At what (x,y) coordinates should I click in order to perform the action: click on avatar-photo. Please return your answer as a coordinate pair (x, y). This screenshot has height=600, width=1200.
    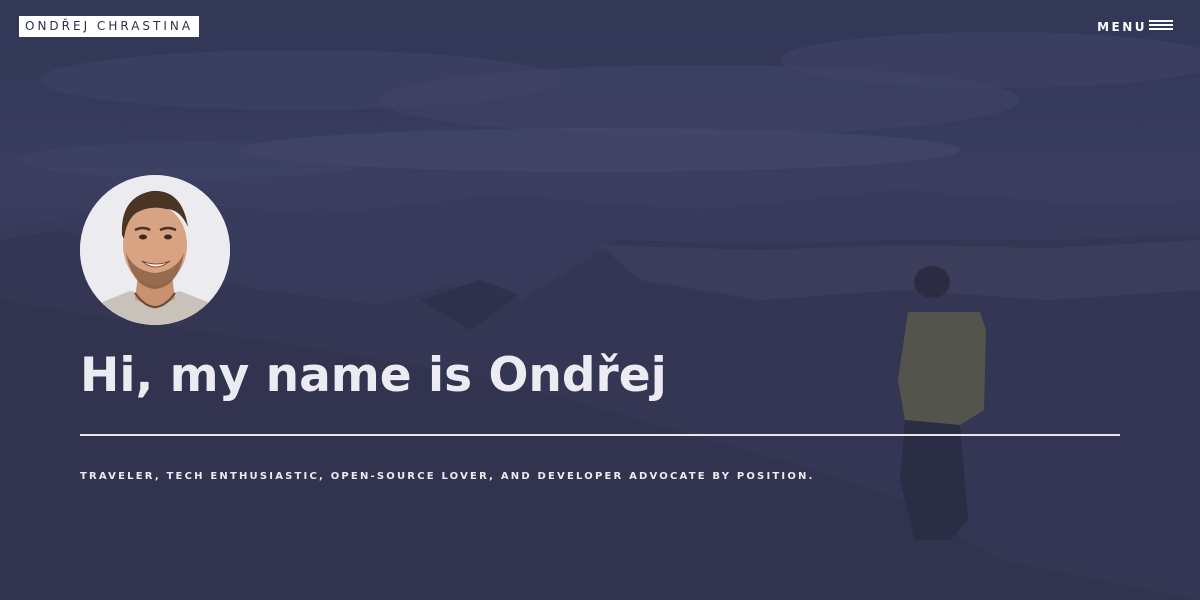
    Looking at the image, I should click on (155, 250).